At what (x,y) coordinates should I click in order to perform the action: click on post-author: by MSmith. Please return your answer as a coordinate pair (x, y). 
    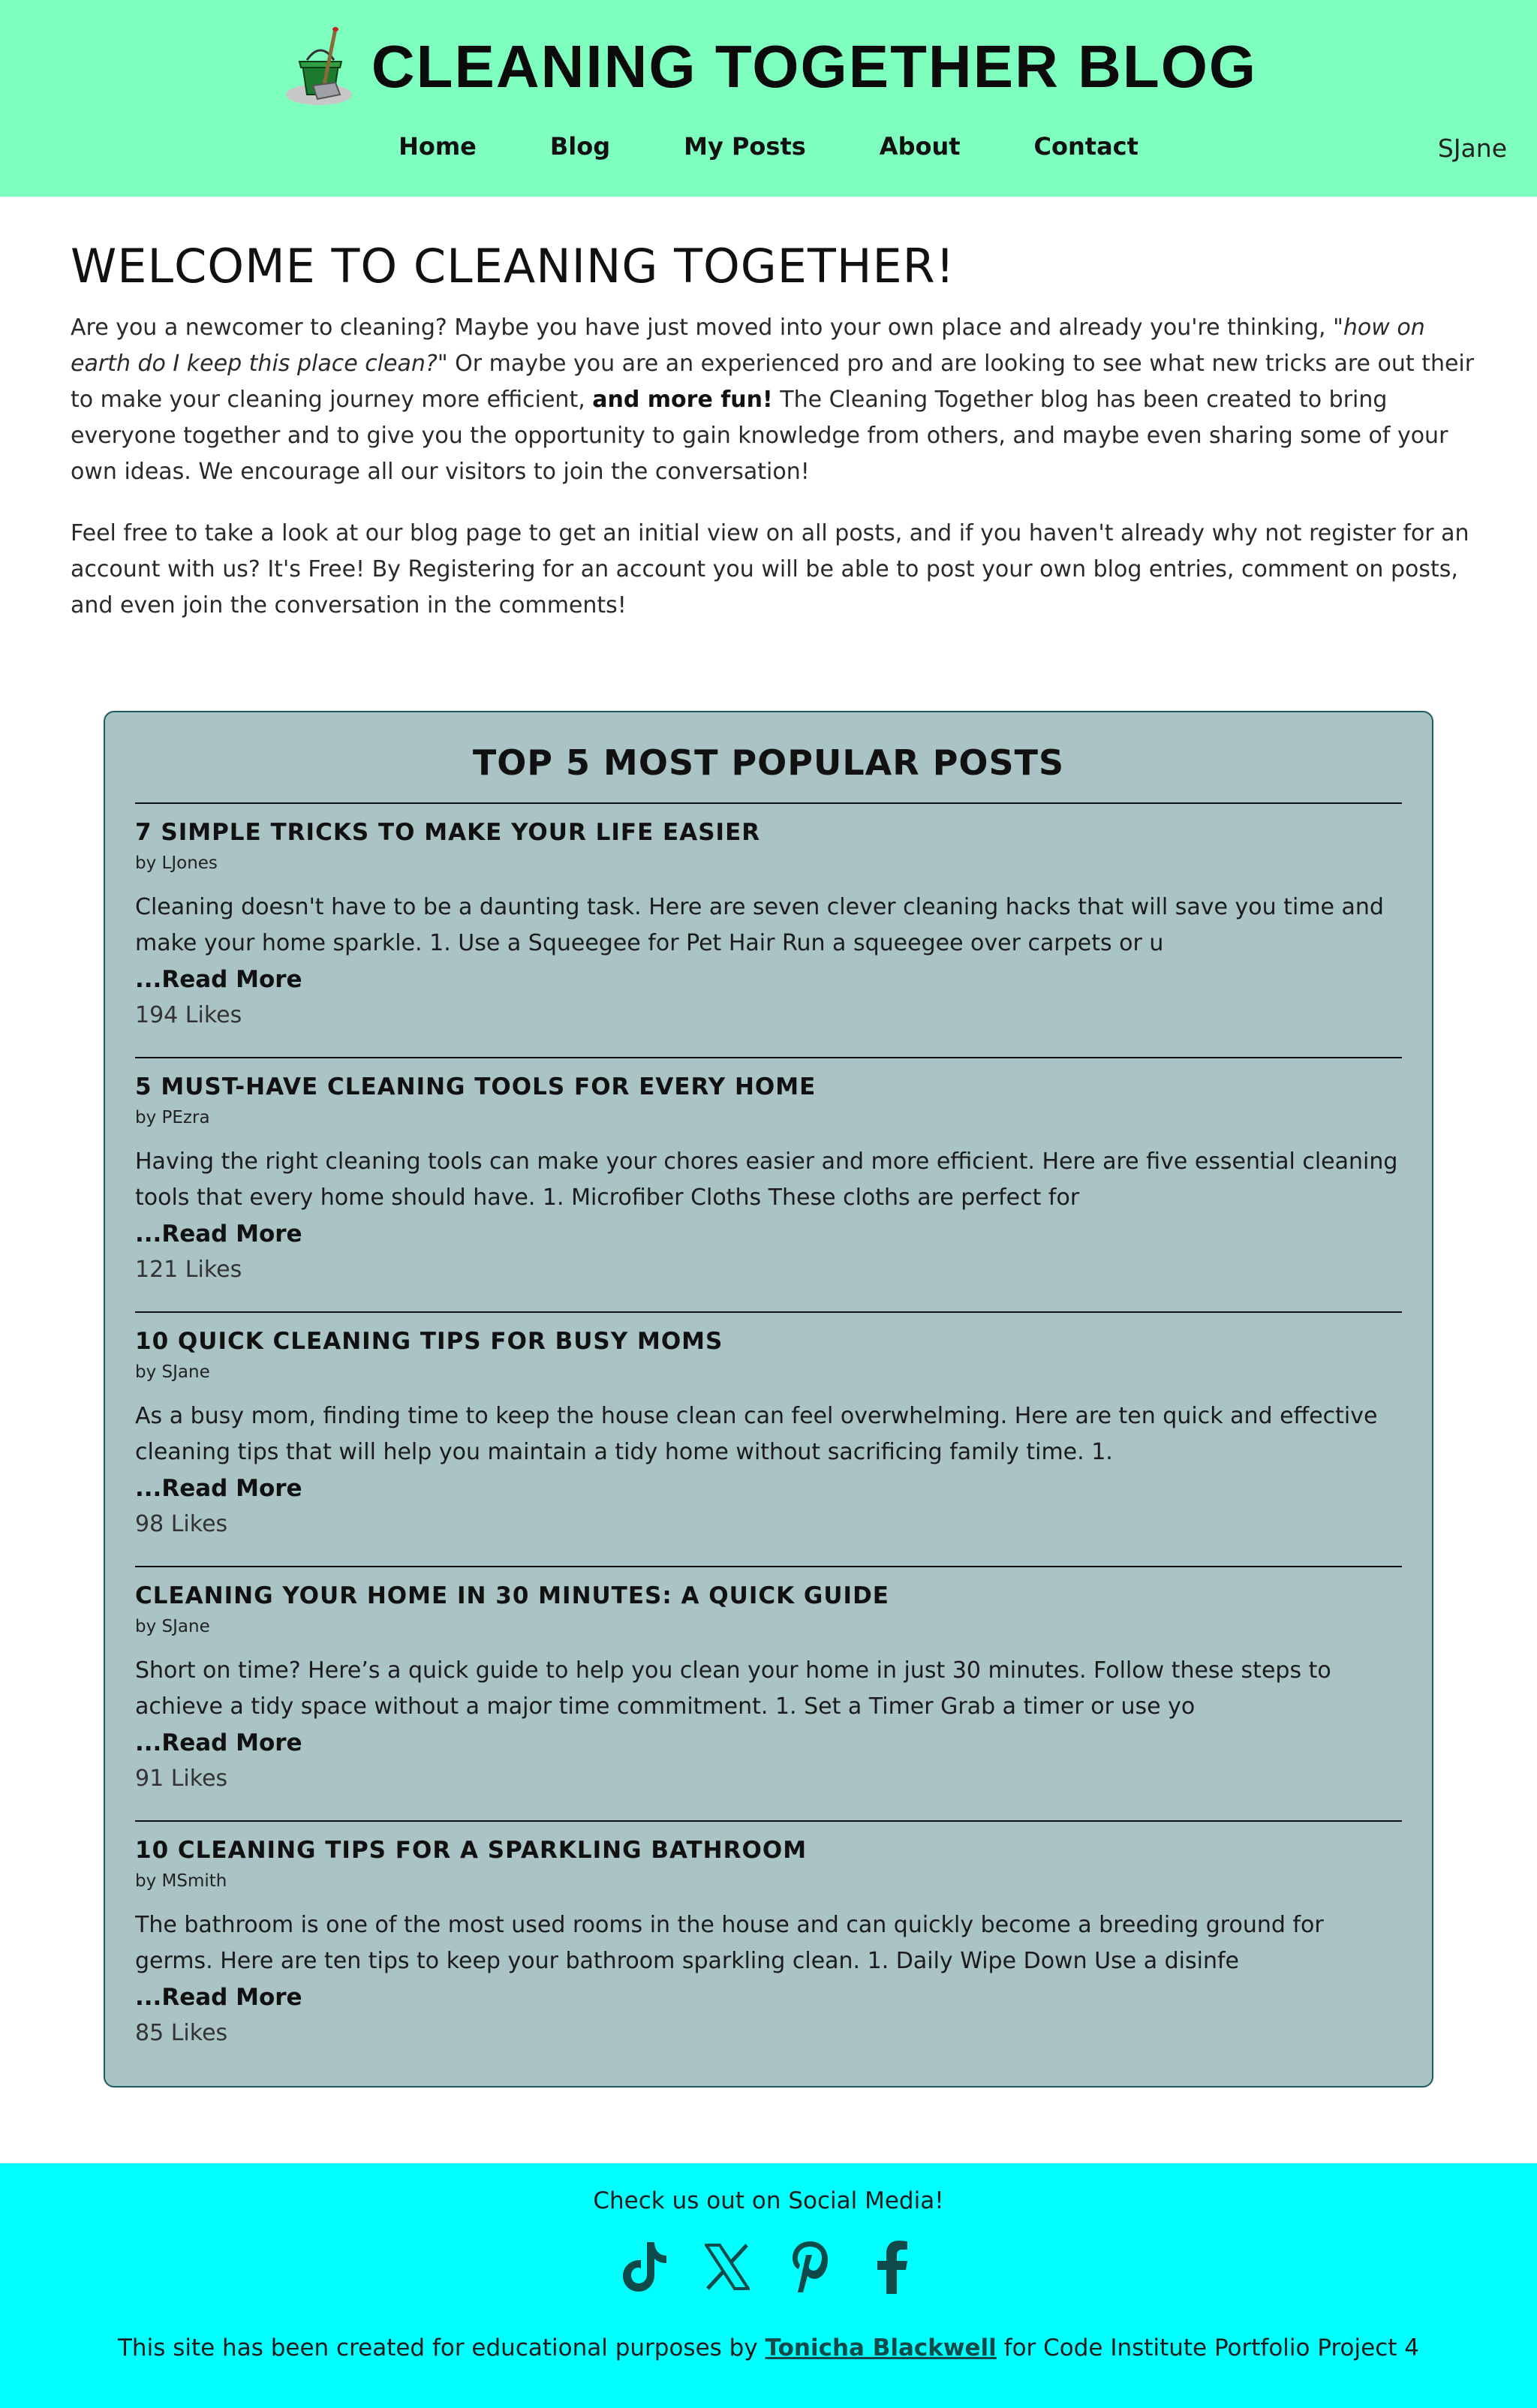
    Looking at the image, I should click on (181, 1881).